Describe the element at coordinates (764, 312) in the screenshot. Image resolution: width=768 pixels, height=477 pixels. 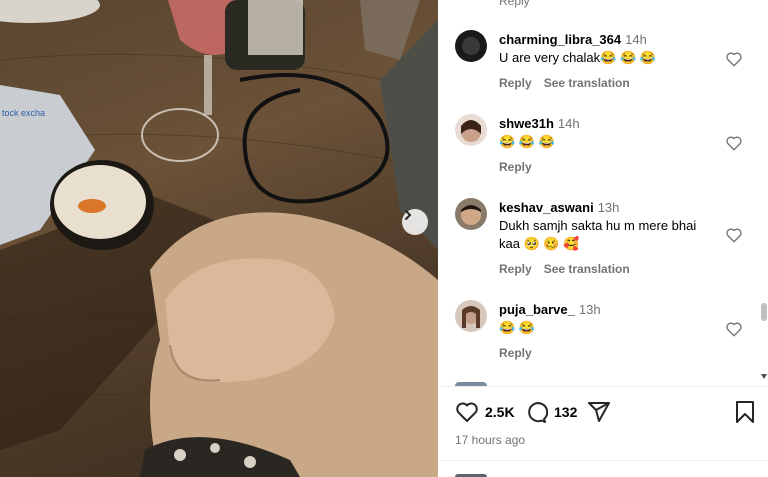
I see `scrollbar-thumb` at that location.